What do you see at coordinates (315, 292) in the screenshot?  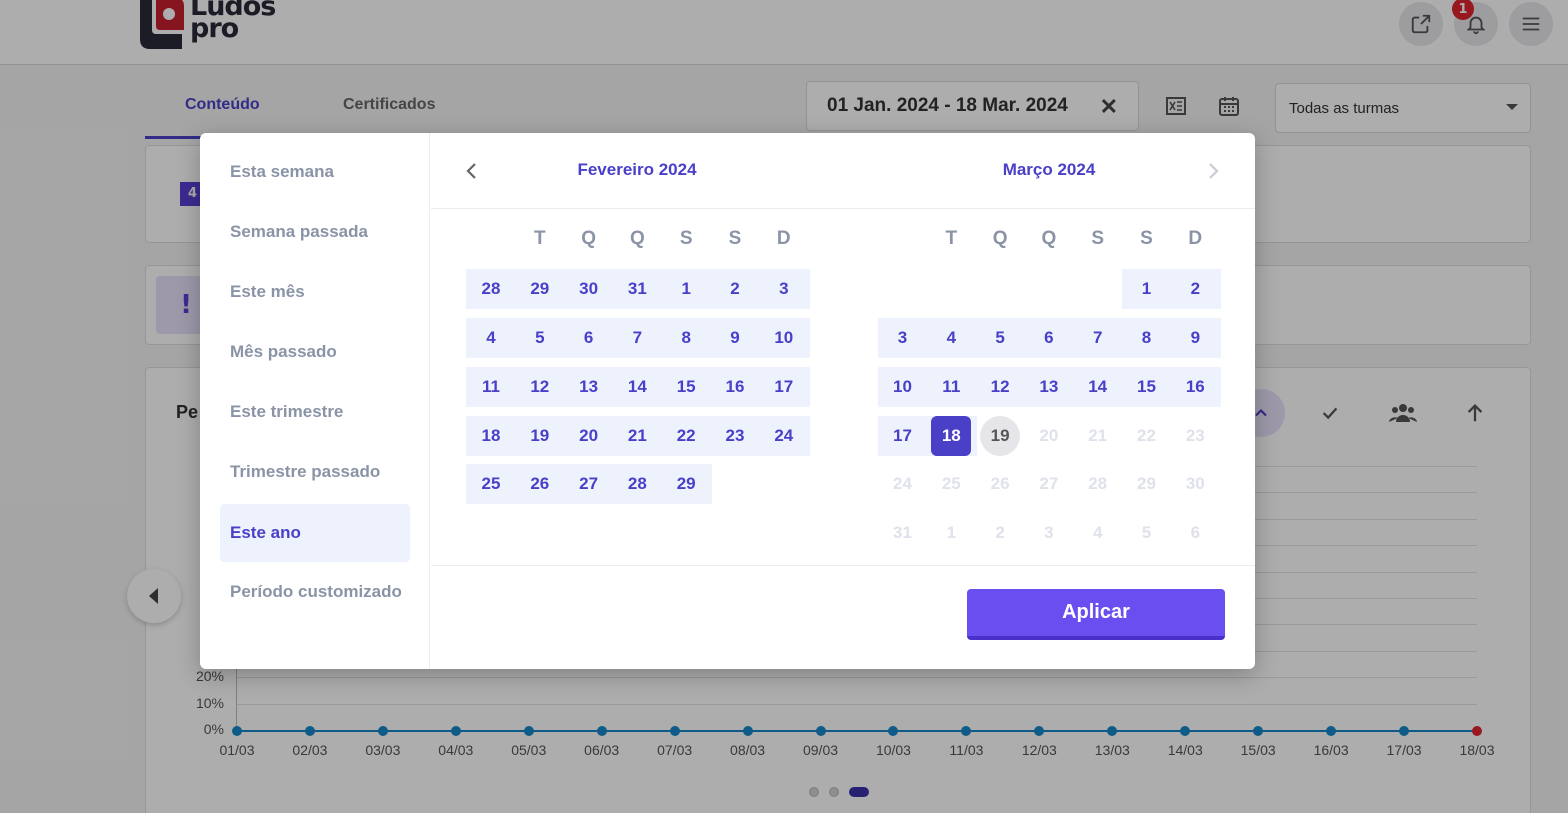 I see `preset-this-month: Este mês` at bounding box center [315, 292].